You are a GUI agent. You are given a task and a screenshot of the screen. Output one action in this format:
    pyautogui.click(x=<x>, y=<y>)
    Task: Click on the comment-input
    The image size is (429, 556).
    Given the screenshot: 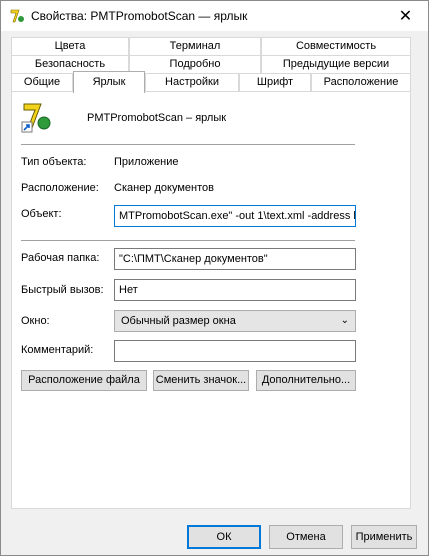 What is the action you would take?
    pyautogui.click(x=235, y=351)
    